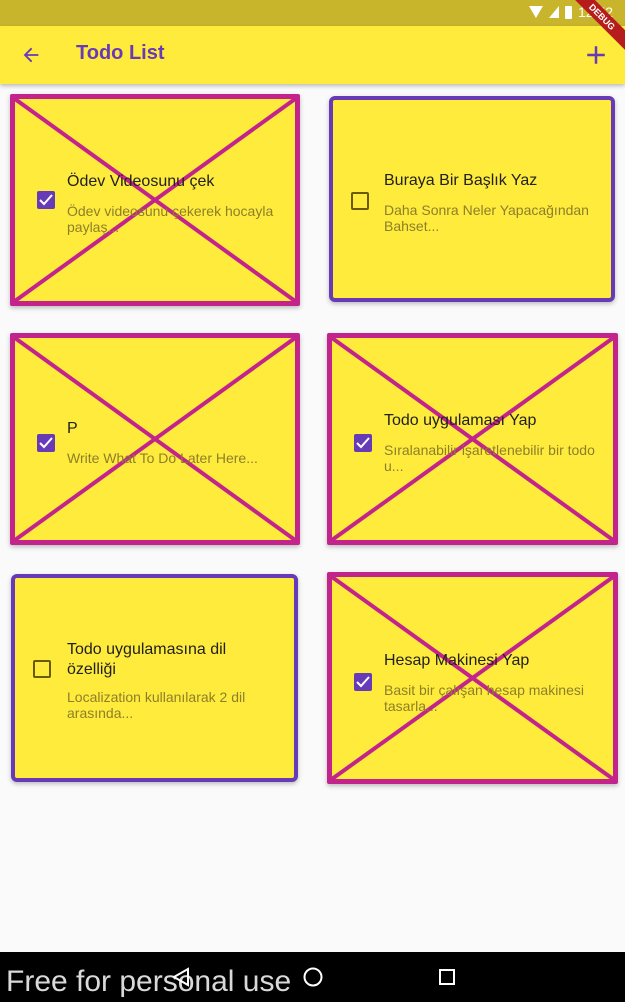  What do you see at coordinates (457, 660) in the screenshot?
I see `todo-title: Hesap Makinesi Yap` at bounding box center [457, 660].